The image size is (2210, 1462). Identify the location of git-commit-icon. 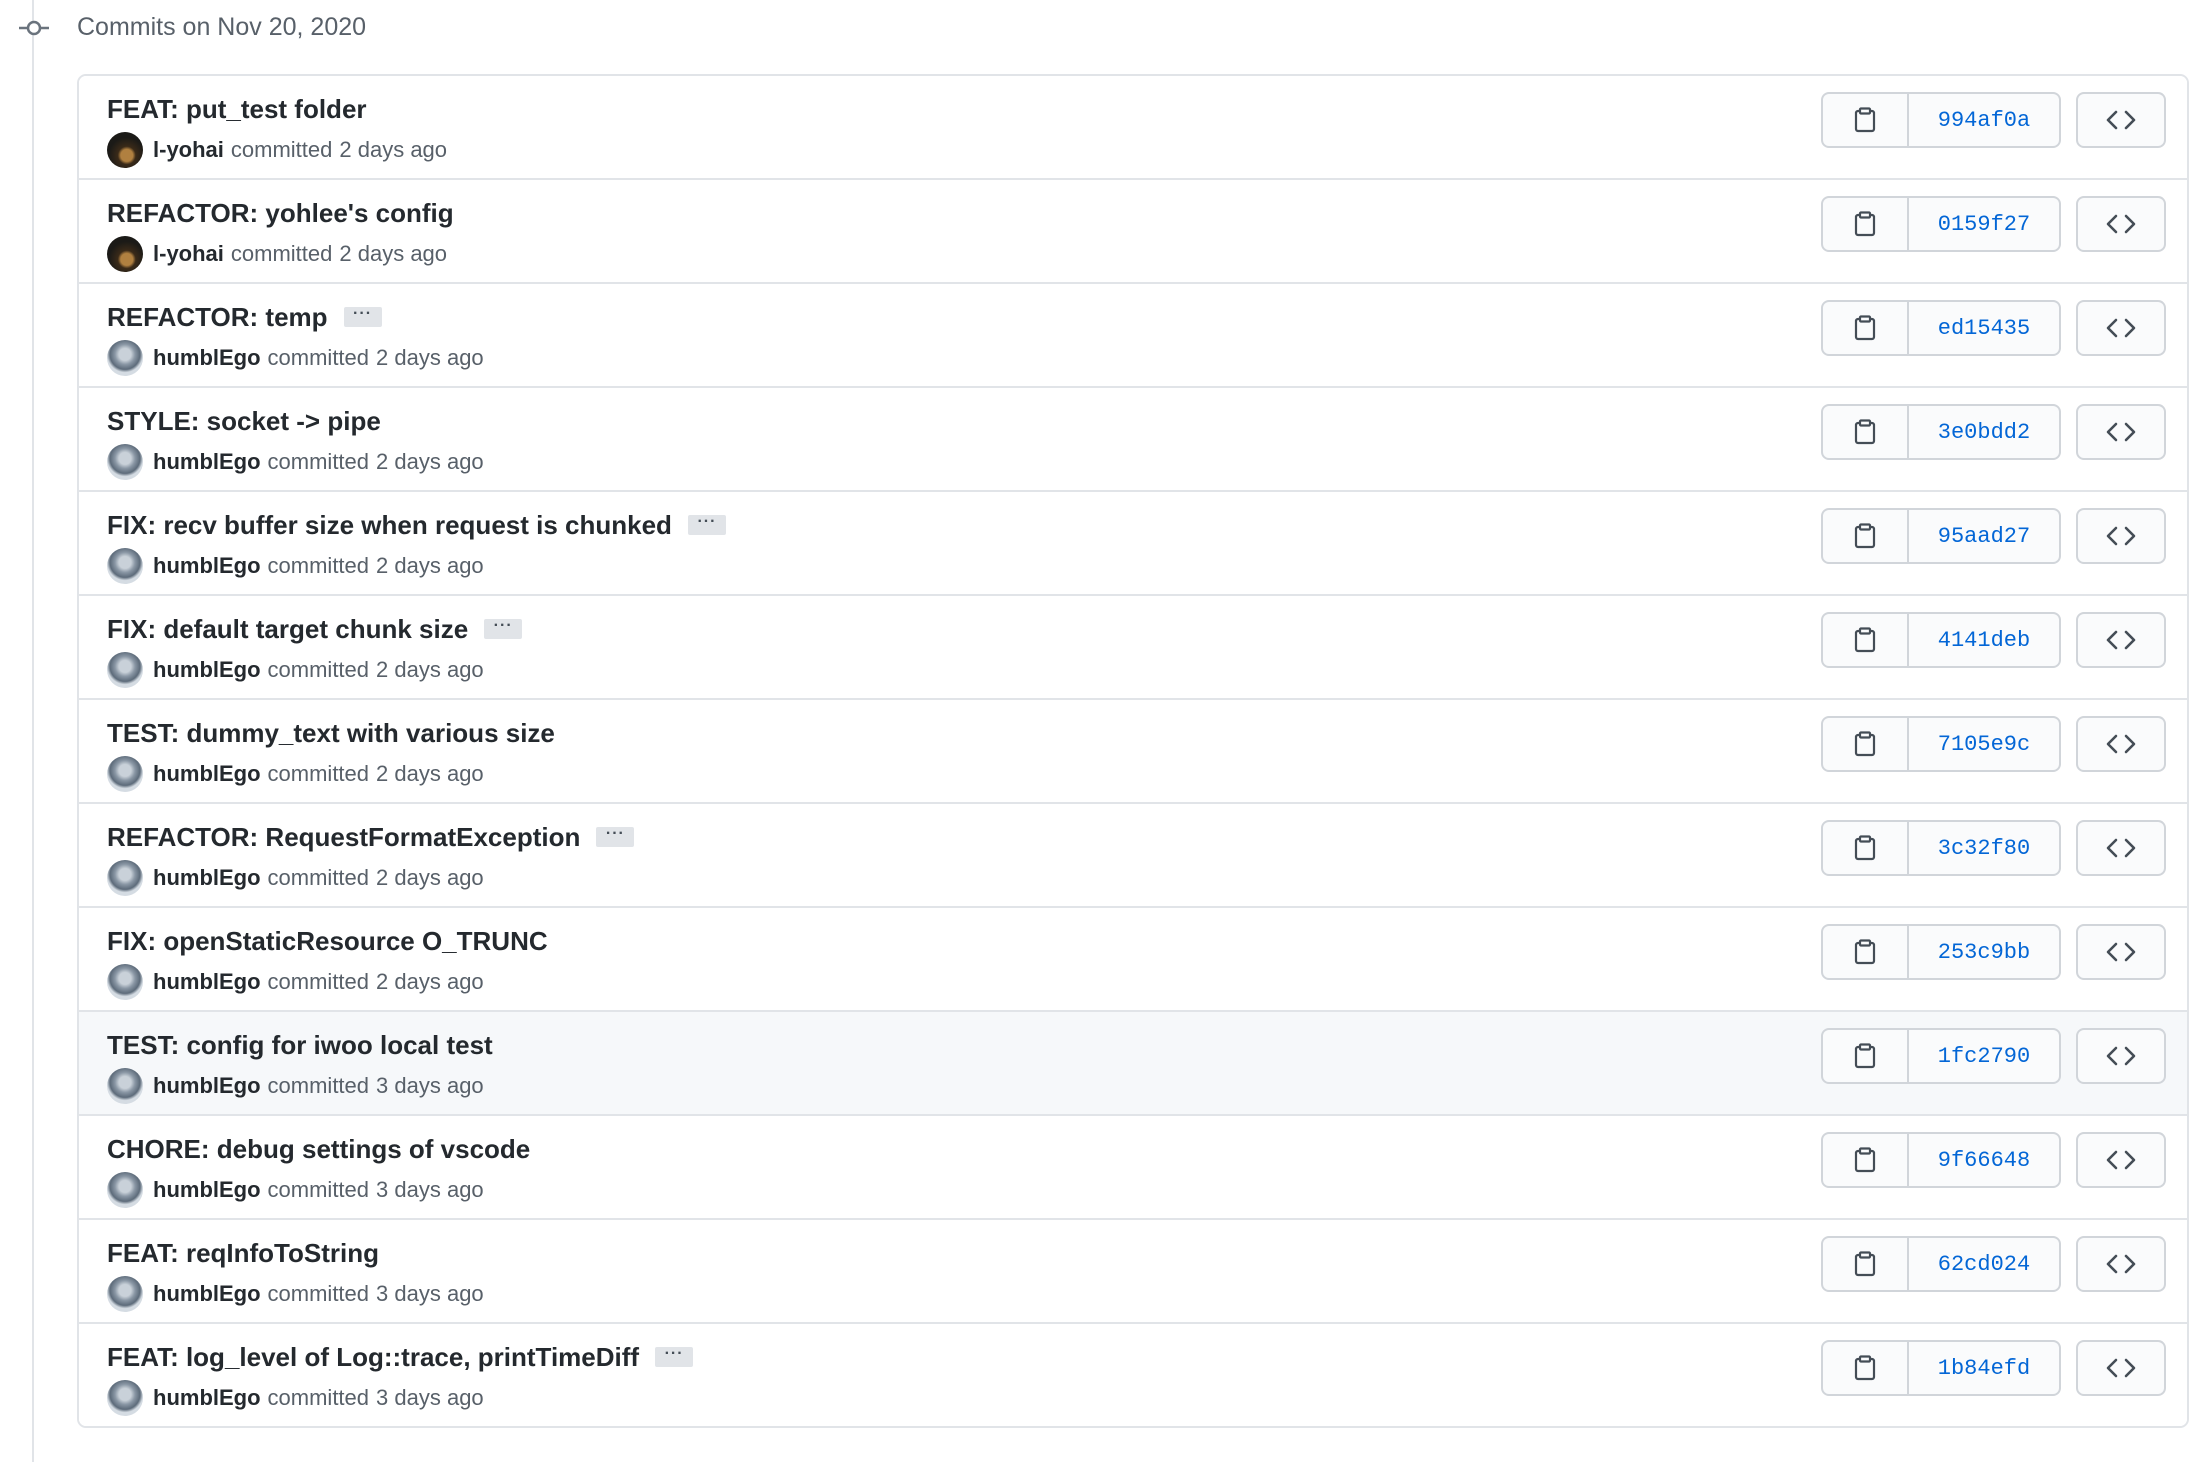
(34, 28).